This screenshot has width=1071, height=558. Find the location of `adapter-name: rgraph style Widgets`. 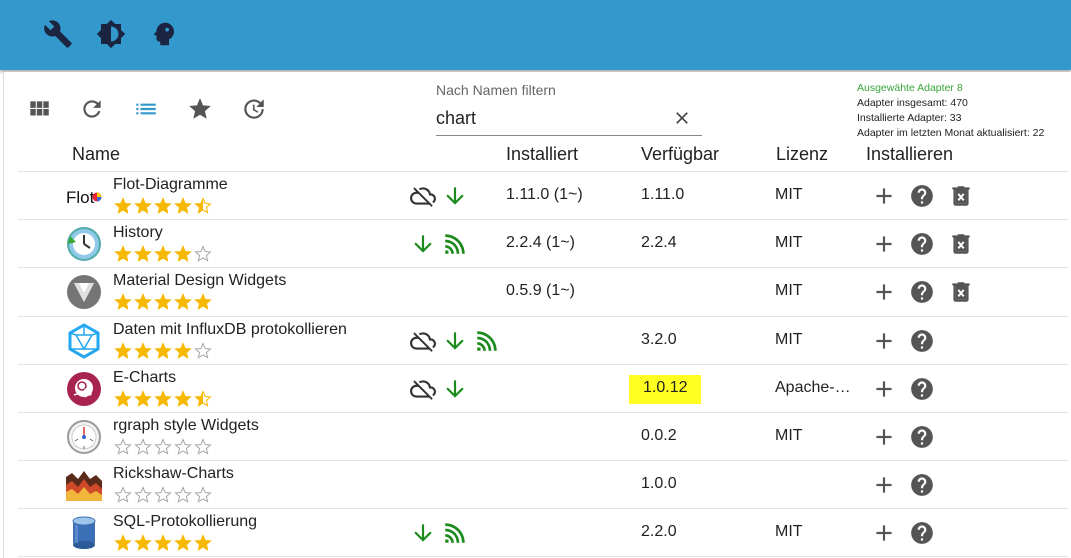

adapter-name: rgraph style Widgets is located at coordinates (186, 425).